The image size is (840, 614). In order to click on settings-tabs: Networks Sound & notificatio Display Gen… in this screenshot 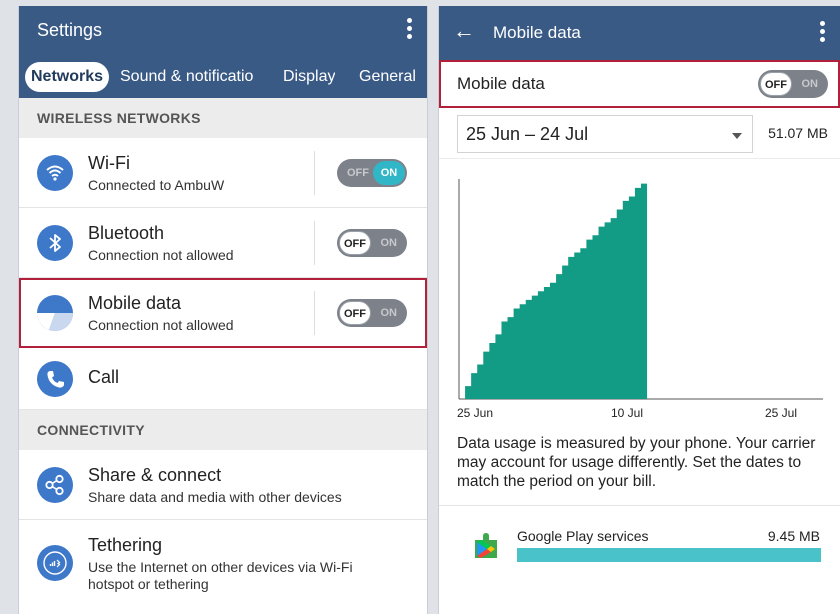, I will do `click(223, 77)`.